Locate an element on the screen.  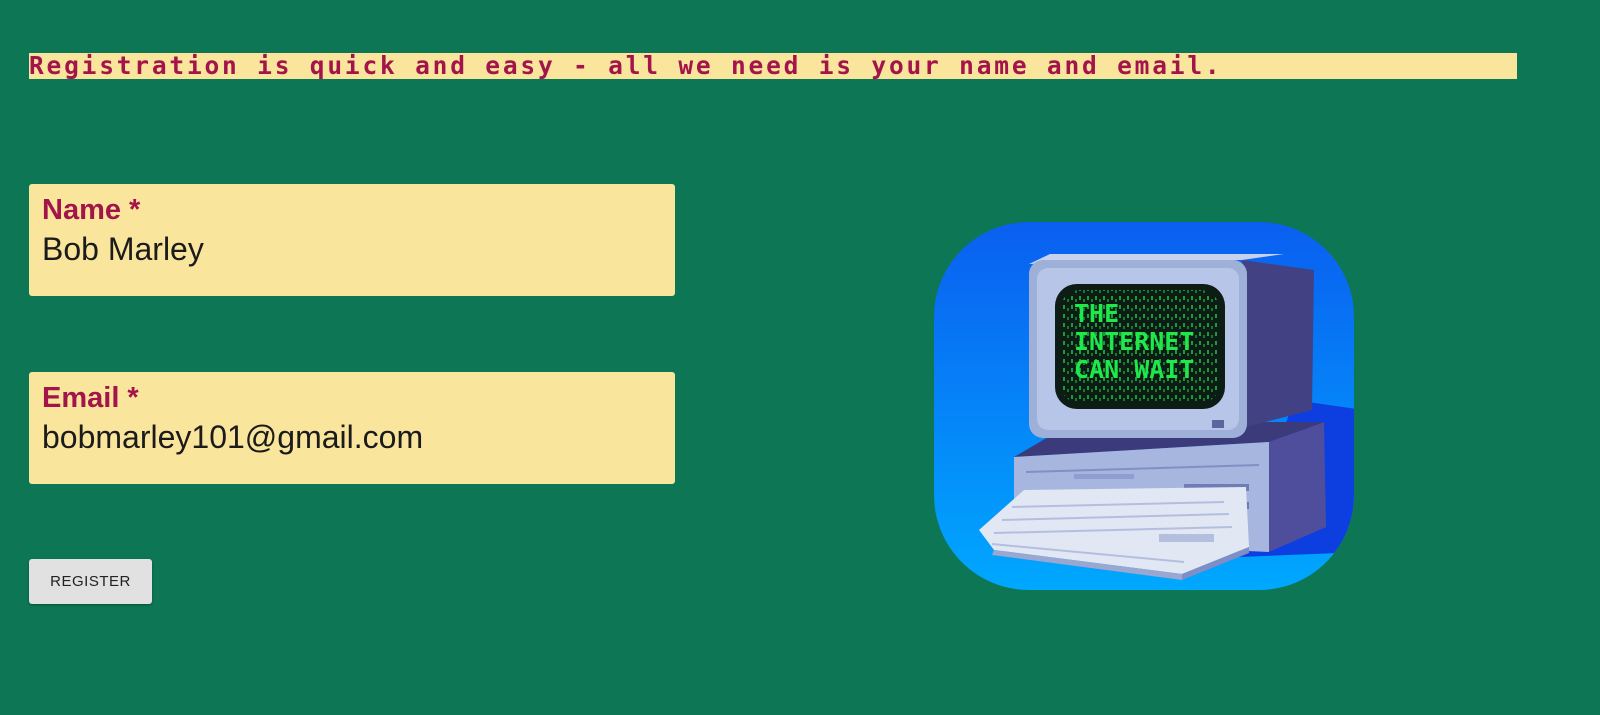
retro-computer-icon: THE INTERNET CAN WAIT is located at coordinates (1144, 406).